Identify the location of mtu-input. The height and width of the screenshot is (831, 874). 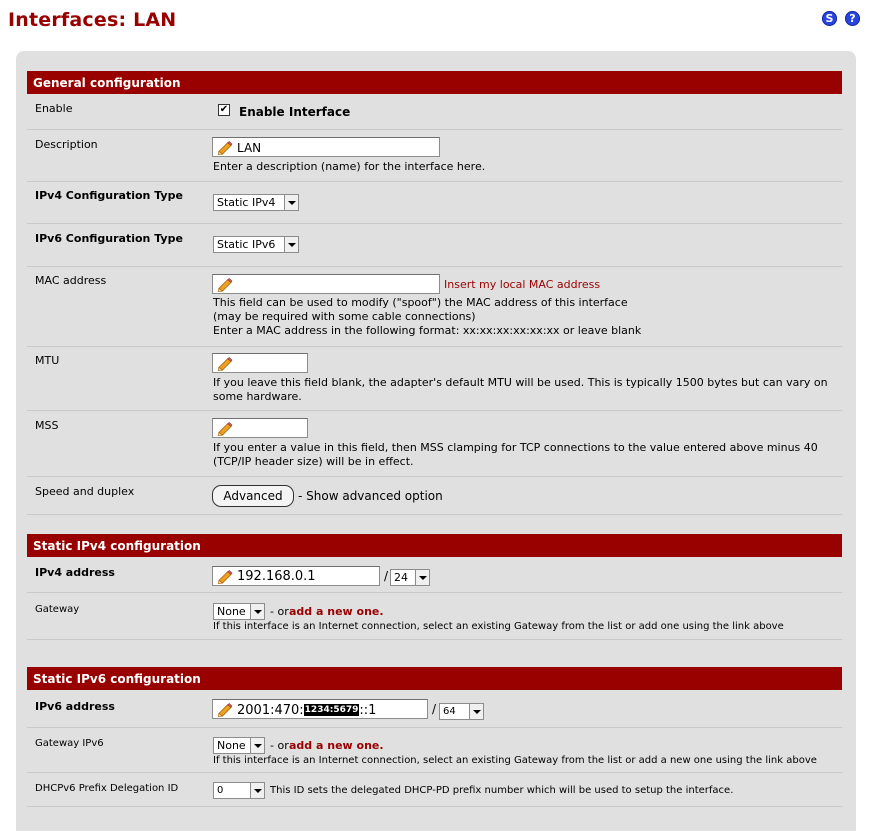
(260, 363).